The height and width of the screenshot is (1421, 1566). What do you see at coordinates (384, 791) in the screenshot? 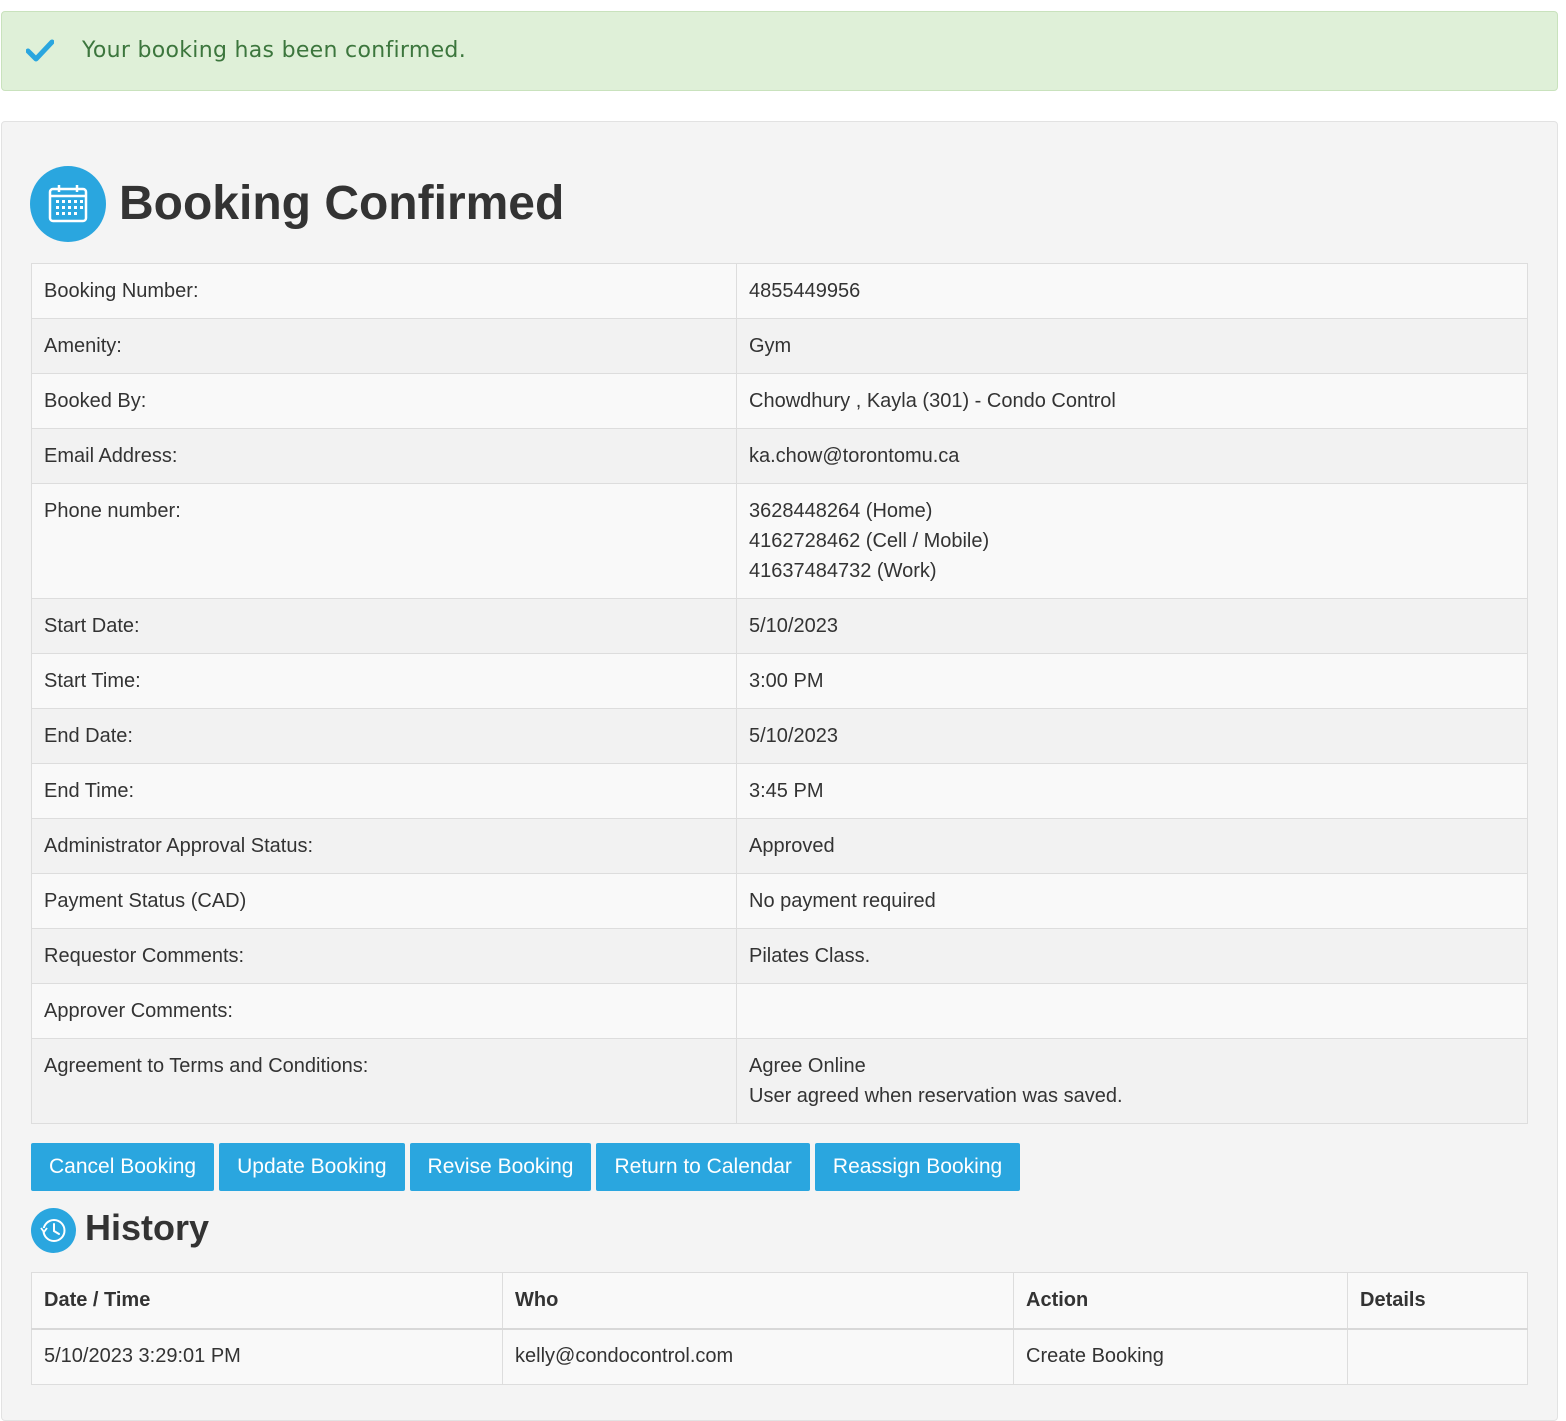
I see `detail-label: End Time:` at bounding box center [384, 791].